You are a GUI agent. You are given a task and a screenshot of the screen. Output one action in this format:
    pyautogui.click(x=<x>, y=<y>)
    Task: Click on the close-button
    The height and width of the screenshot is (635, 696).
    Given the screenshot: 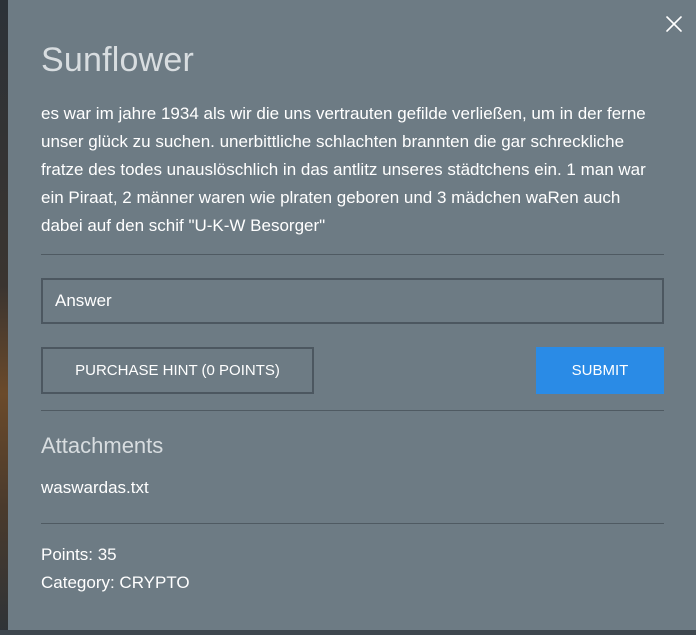 What is the action you would take?
    pyautogui.click(x=674, y=24)
    